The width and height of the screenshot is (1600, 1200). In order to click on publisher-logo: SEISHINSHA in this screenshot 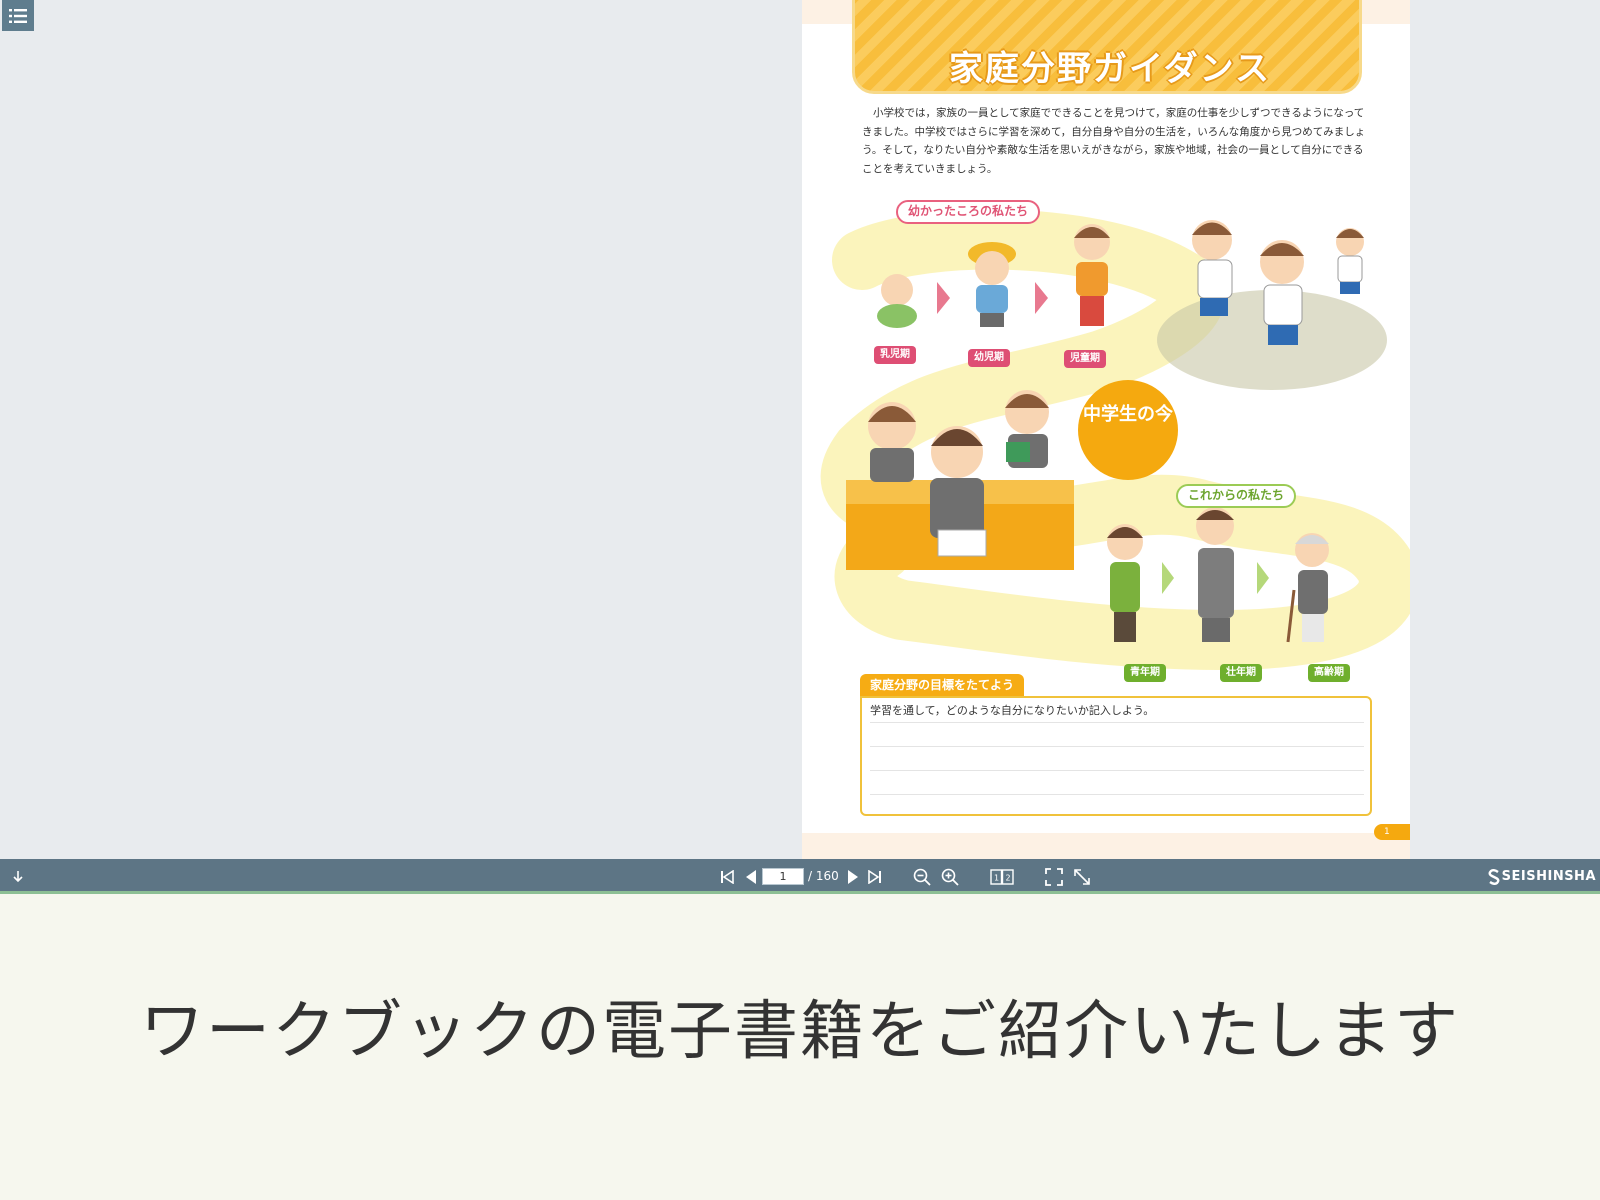, I will do `click(1542, 876)`.